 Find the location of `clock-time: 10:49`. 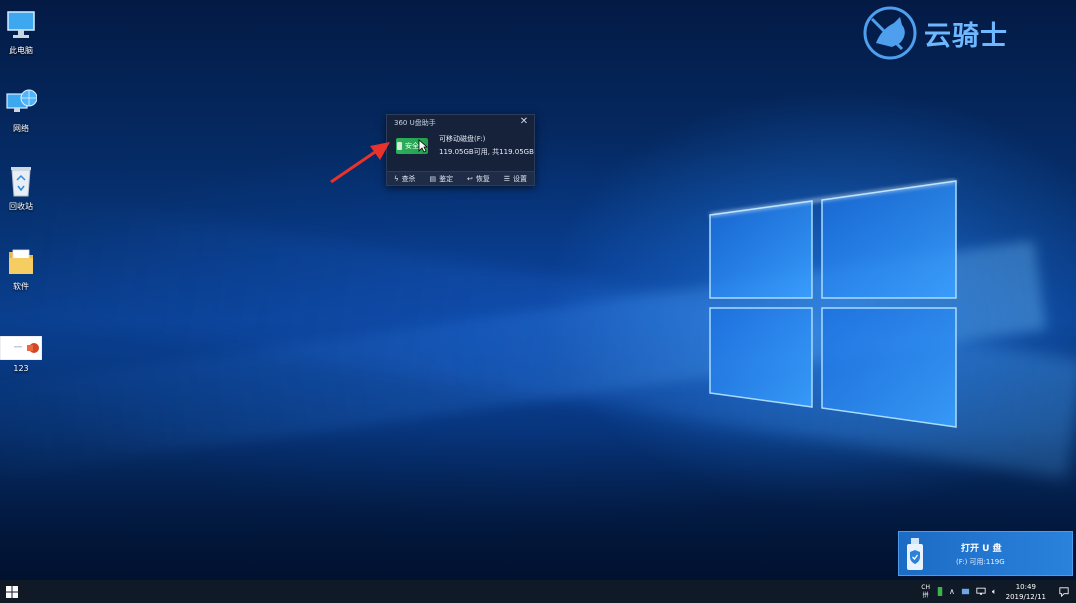

clock-time: 10:49 is located at coordinates (1025, 586).